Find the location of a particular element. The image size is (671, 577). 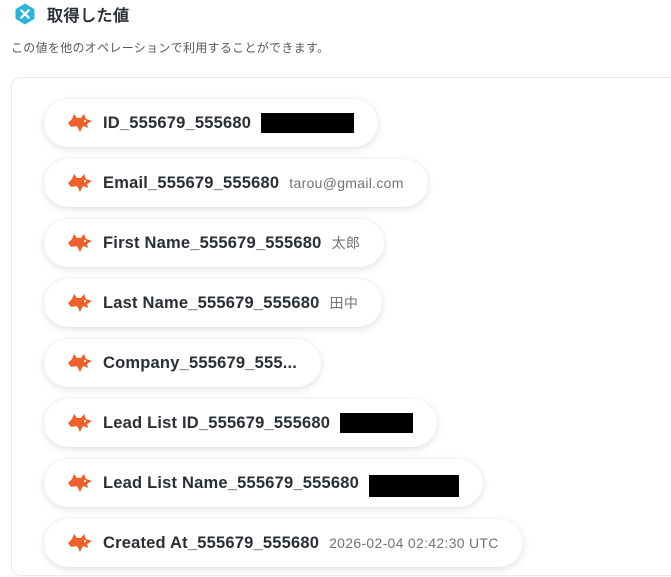

value-chip-lead-list-id: Lead List ID_555679_555680 is located at coordinates (241, 423).